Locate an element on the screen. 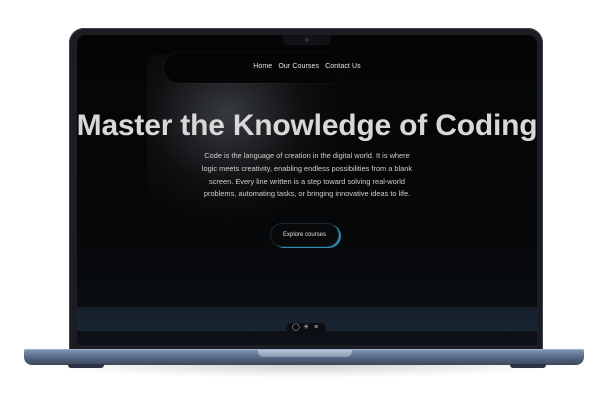 This screenshot has height=410, width=608. screen-bottom-edge is located at coordinates (307, 338).